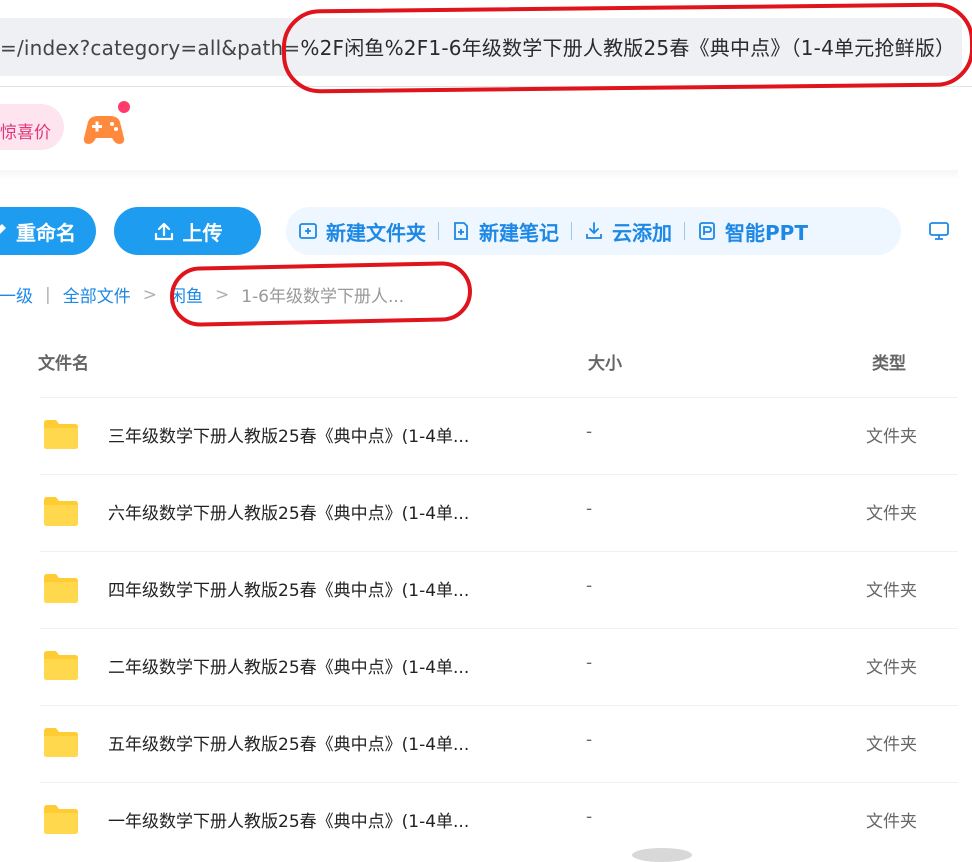  Describe the element at coordinates (104, 128) in the screenshot. I see `gamepad-icon` at that location.